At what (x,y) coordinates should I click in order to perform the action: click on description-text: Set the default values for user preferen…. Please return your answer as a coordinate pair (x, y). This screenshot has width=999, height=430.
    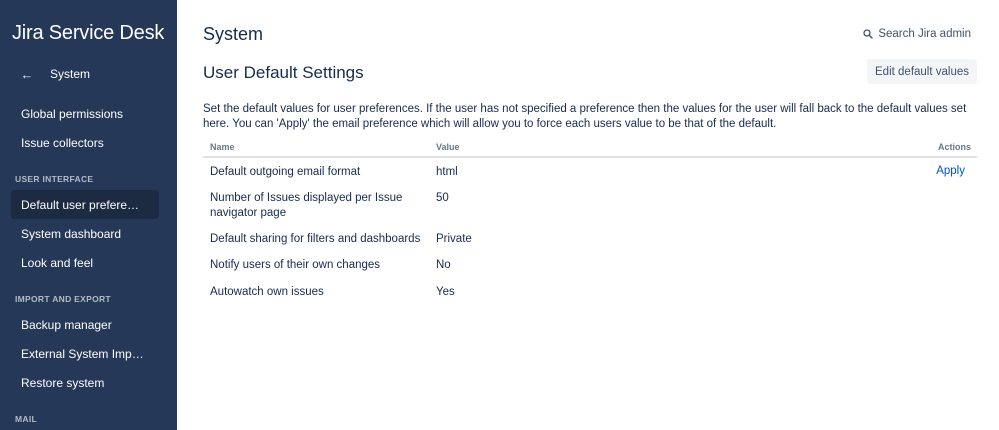
    Looking at the image, I should click on (585, 116).